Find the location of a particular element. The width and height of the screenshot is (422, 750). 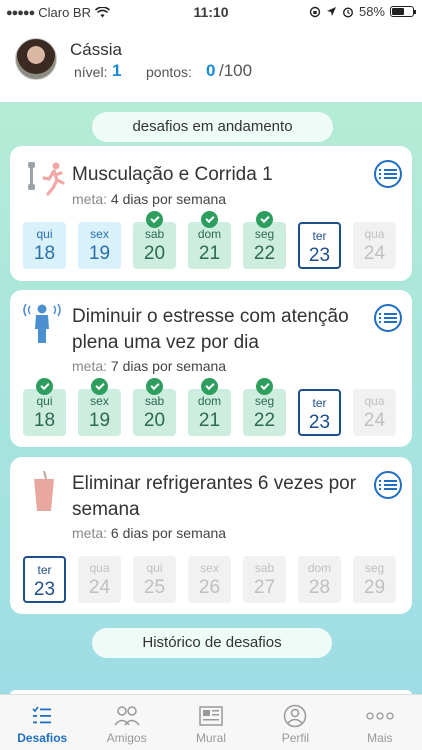

location-icon is located at coordinates (331, 11).